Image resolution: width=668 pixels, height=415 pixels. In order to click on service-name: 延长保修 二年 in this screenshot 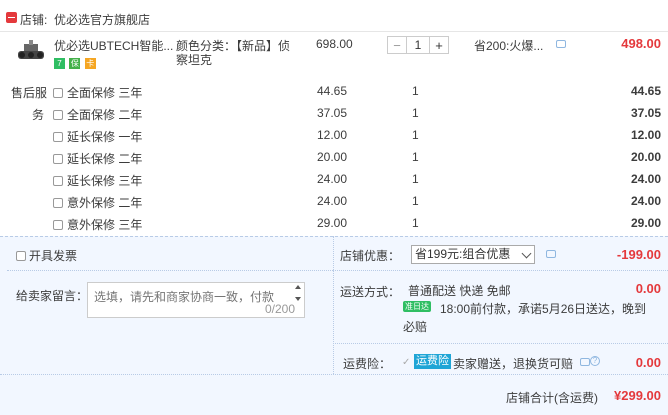, I will do `click(105, 159)`.